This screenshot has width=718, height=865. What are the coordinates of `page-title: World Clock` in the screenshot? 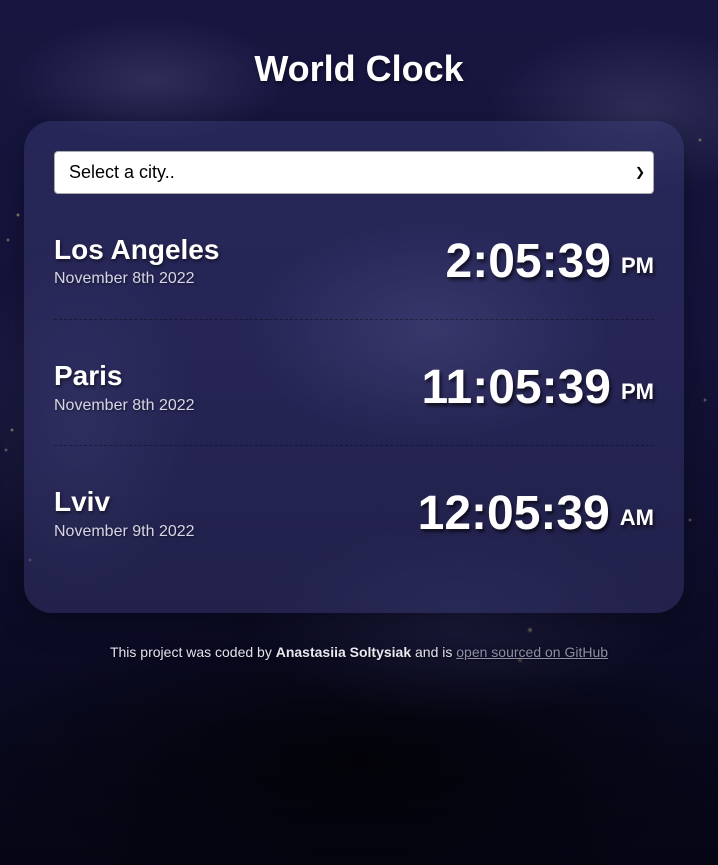 It's located at (359, 68).